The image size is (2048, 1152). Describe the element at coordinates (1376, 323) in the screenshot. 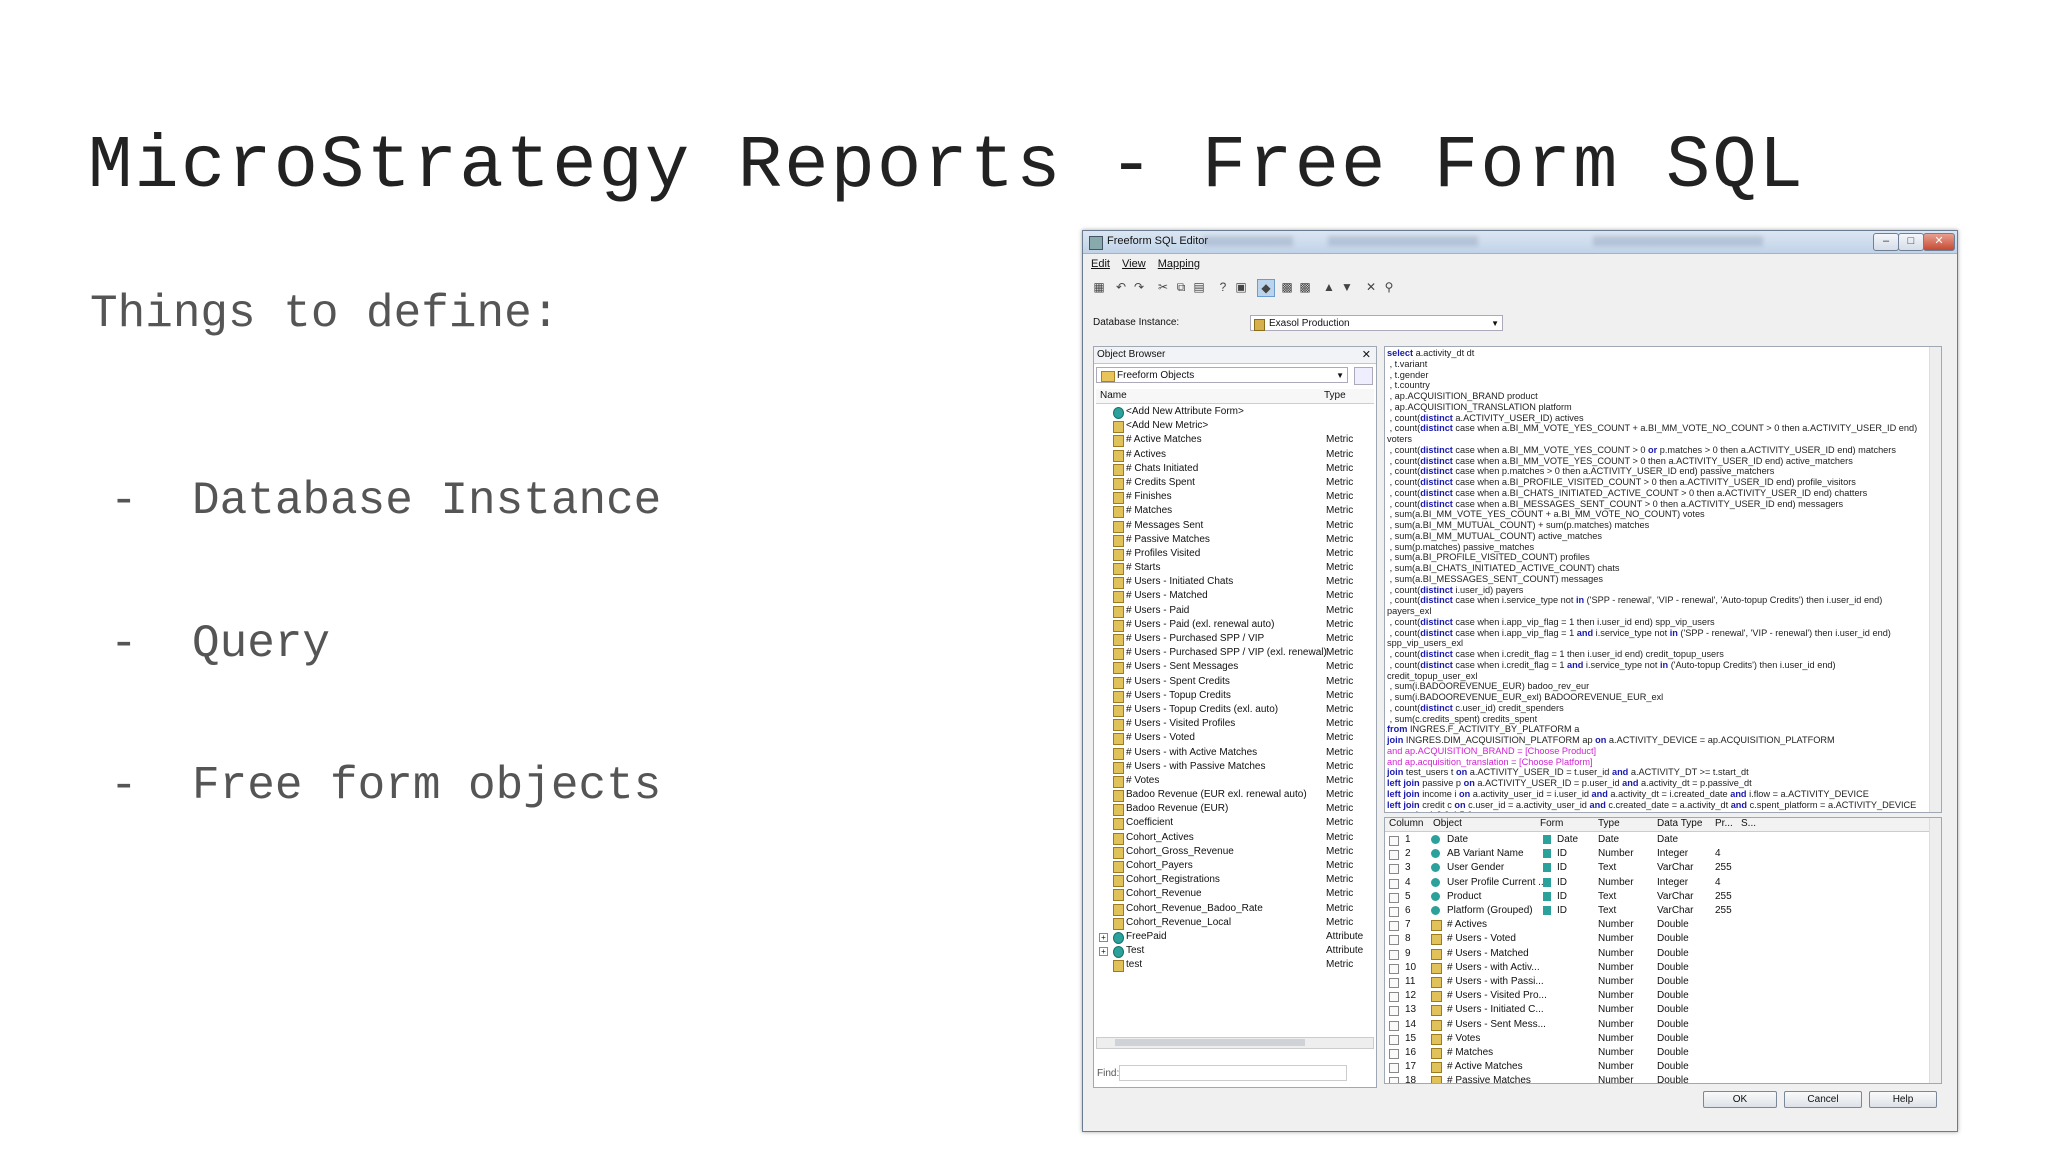

I see `database-instance-select: Exasol Production ▼` at that location.